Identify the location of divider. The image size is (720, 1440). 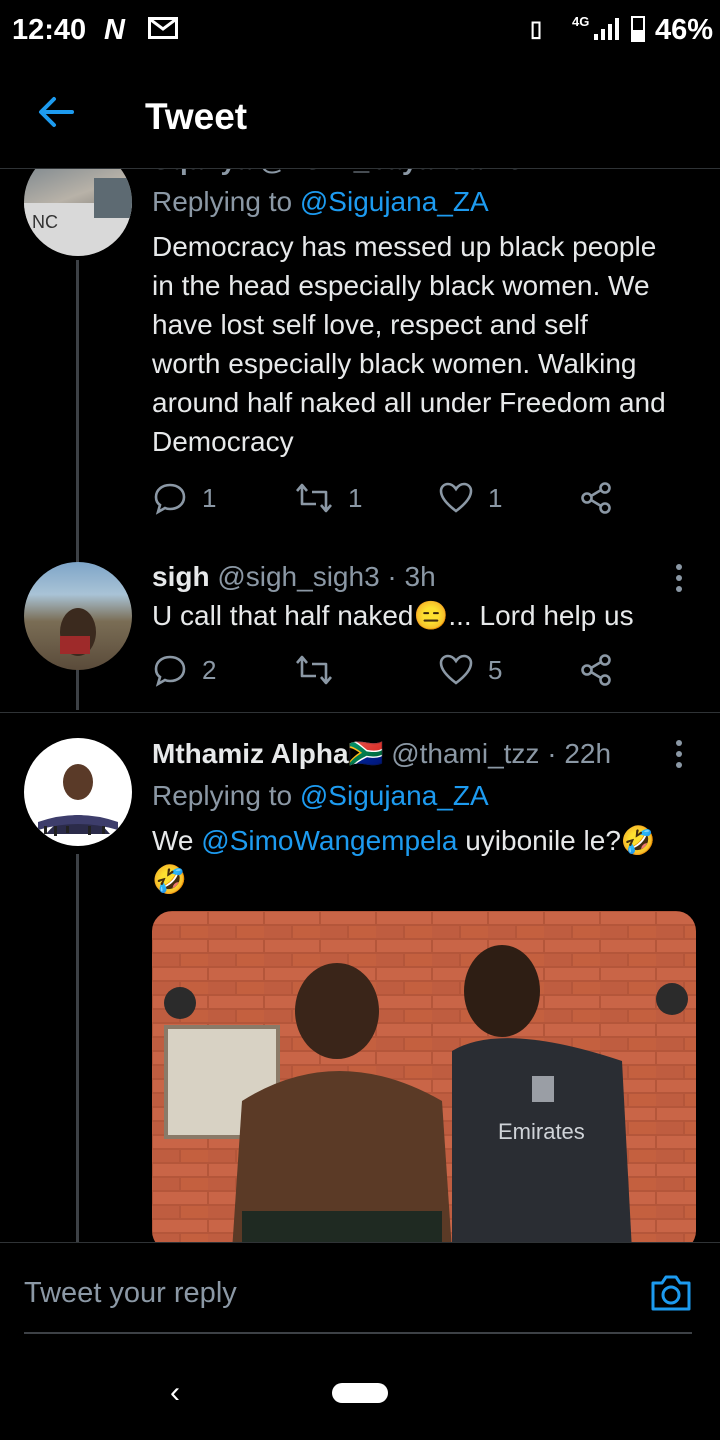
(360, 712).